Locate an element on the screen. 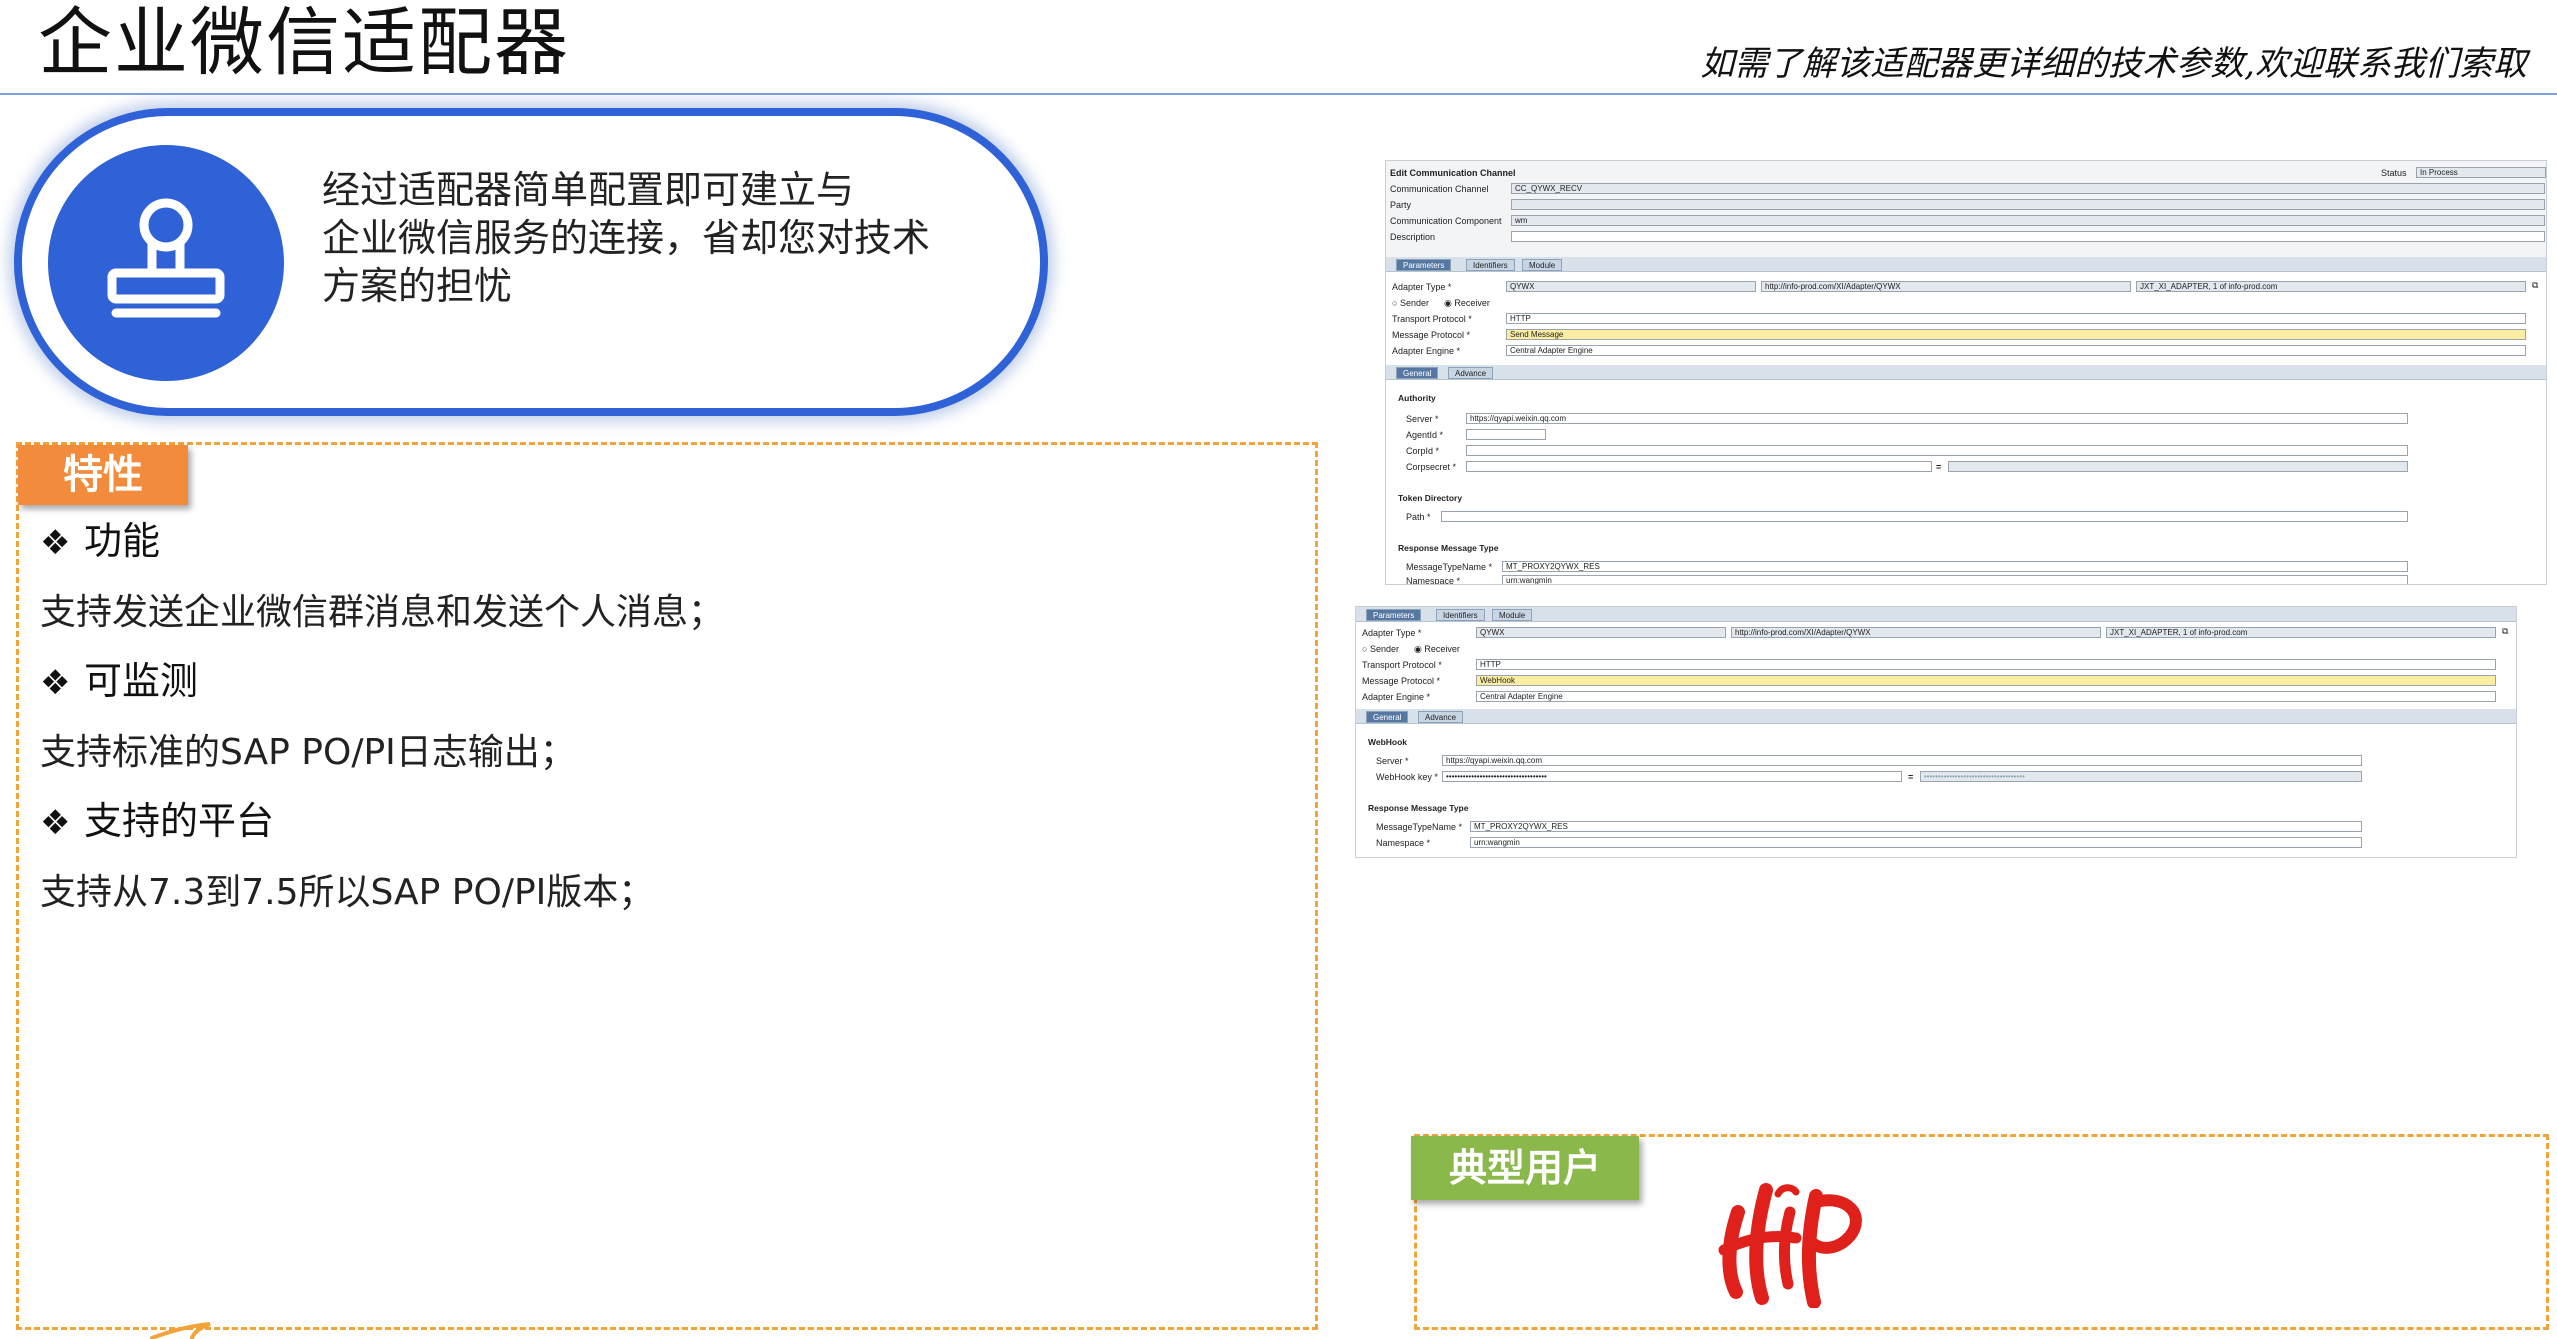 Image resolution: width=2557 pixels, height=1339 pixels. comm-component-field: wm is located at coordinates (2028, 220).